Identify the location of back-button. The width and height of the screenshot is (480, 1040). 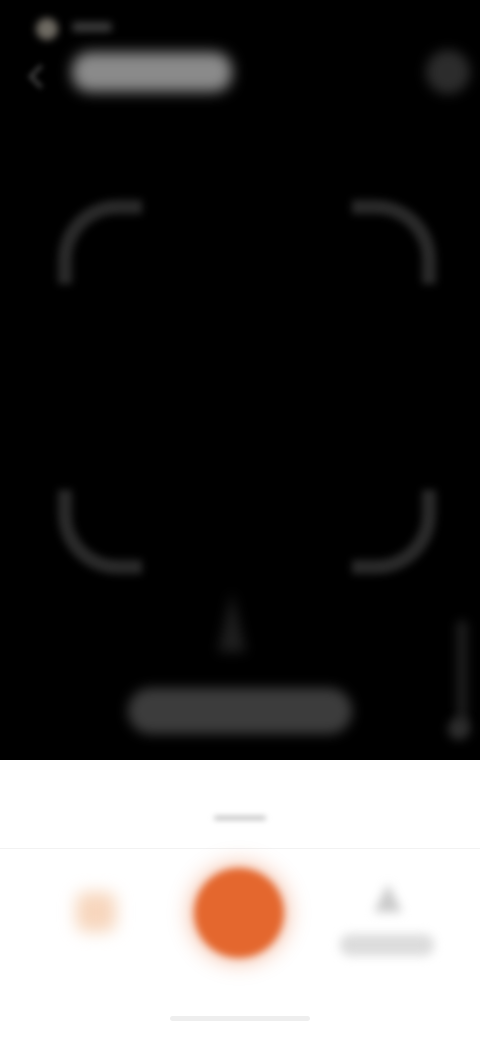
(40, 76).